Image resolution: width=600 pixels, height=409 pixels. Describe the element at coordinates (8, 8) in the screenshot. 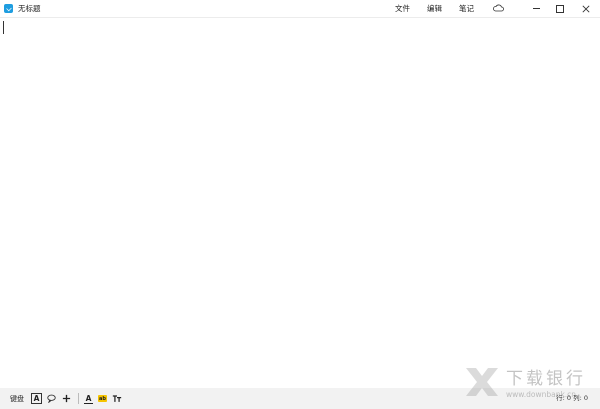

I see `notepad-app-icon` at that location.